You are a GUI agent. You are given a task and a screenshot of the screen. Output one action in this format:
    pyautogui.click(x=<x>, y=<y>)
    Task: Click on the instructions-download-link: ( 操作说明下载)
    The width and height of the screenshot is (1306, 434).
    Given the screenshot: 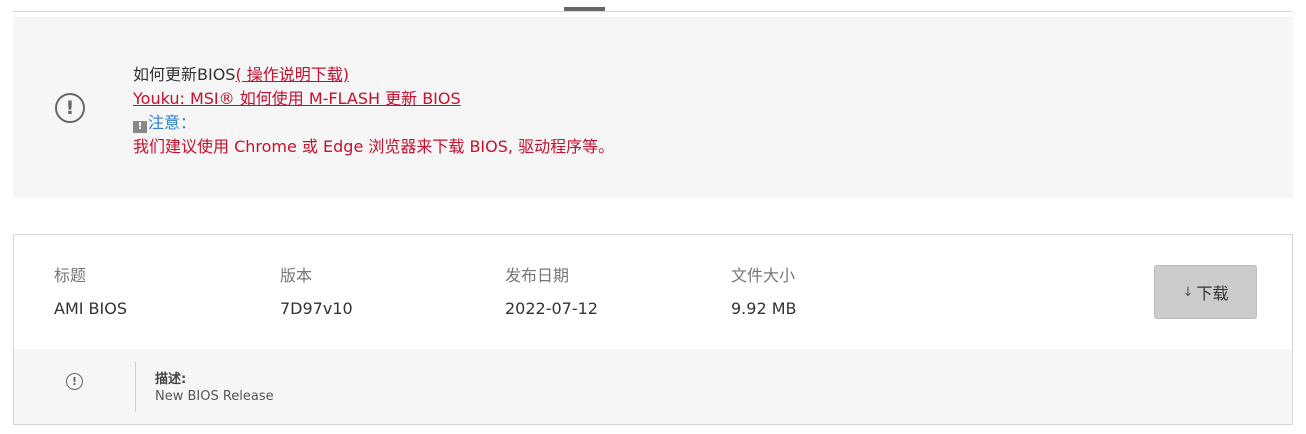 What is the action you would take?
    pyautogui.click(x=292, y=74)
    